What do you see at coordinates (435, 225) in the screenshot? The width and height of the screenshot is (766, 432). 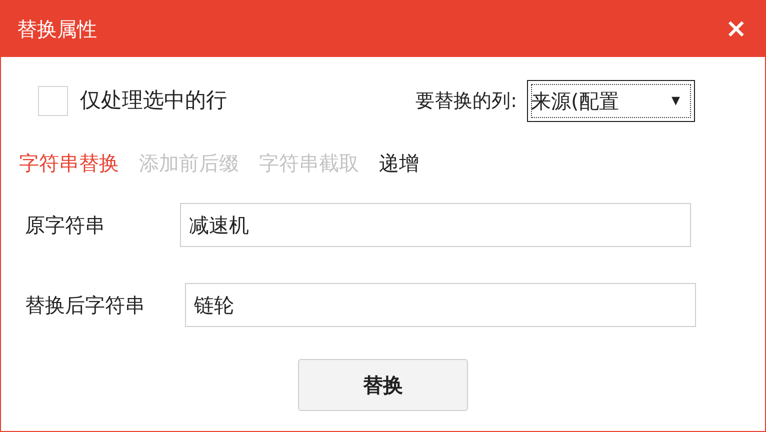 I see `input-field: 减速机` at bounding box center [435, 225].